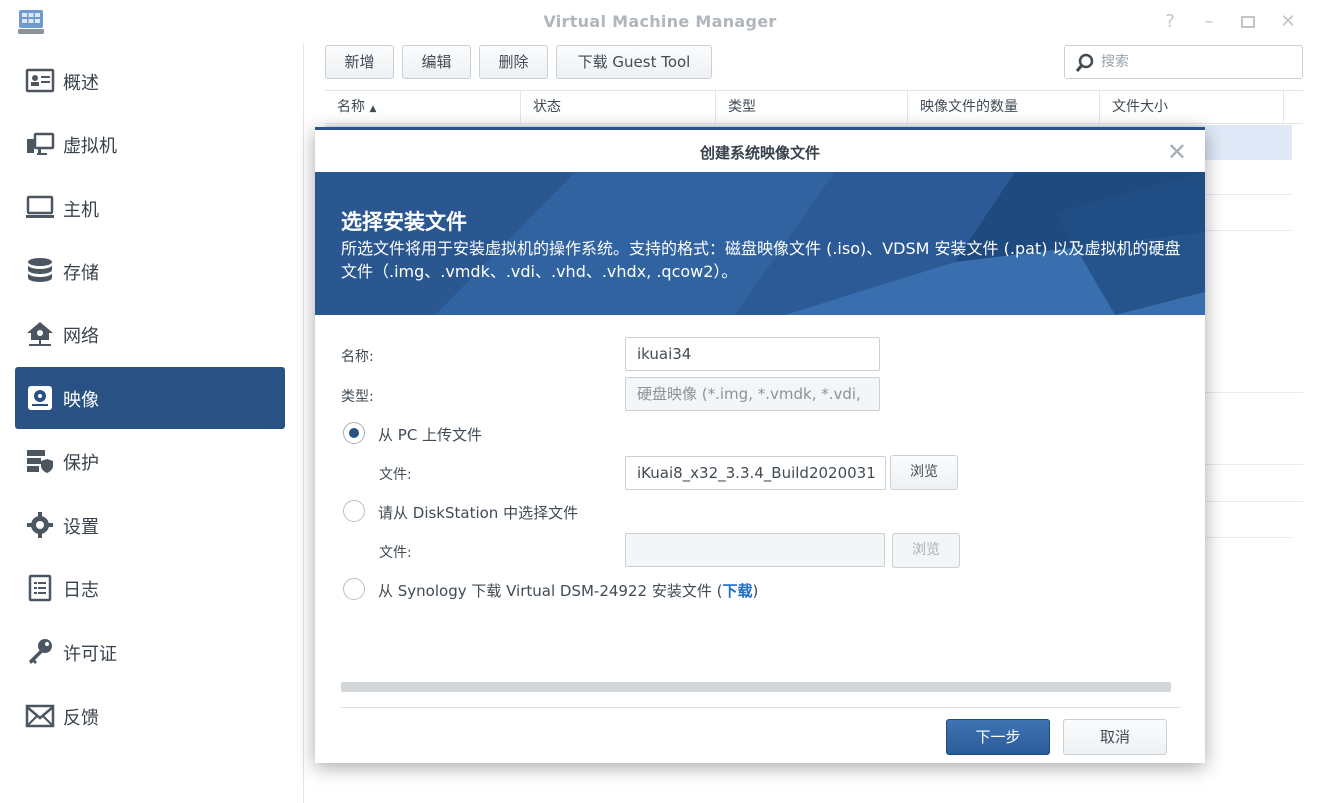  Describe the element at coordinates (354, 433) in the screenshot. I see `radio-upload-from-pc` at that location.